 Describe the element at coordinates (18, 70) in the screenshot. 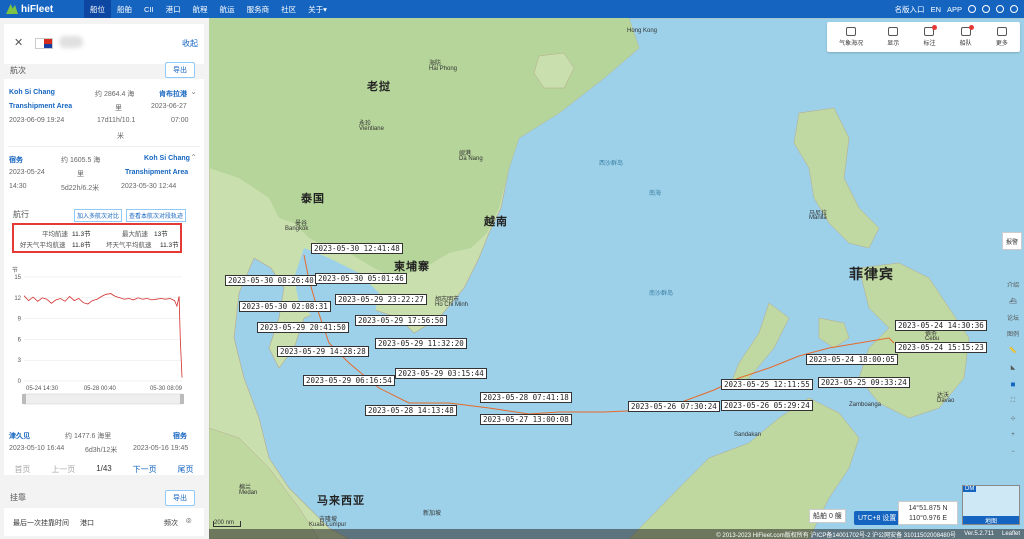

I see `voyage-title: 航次` at that location.